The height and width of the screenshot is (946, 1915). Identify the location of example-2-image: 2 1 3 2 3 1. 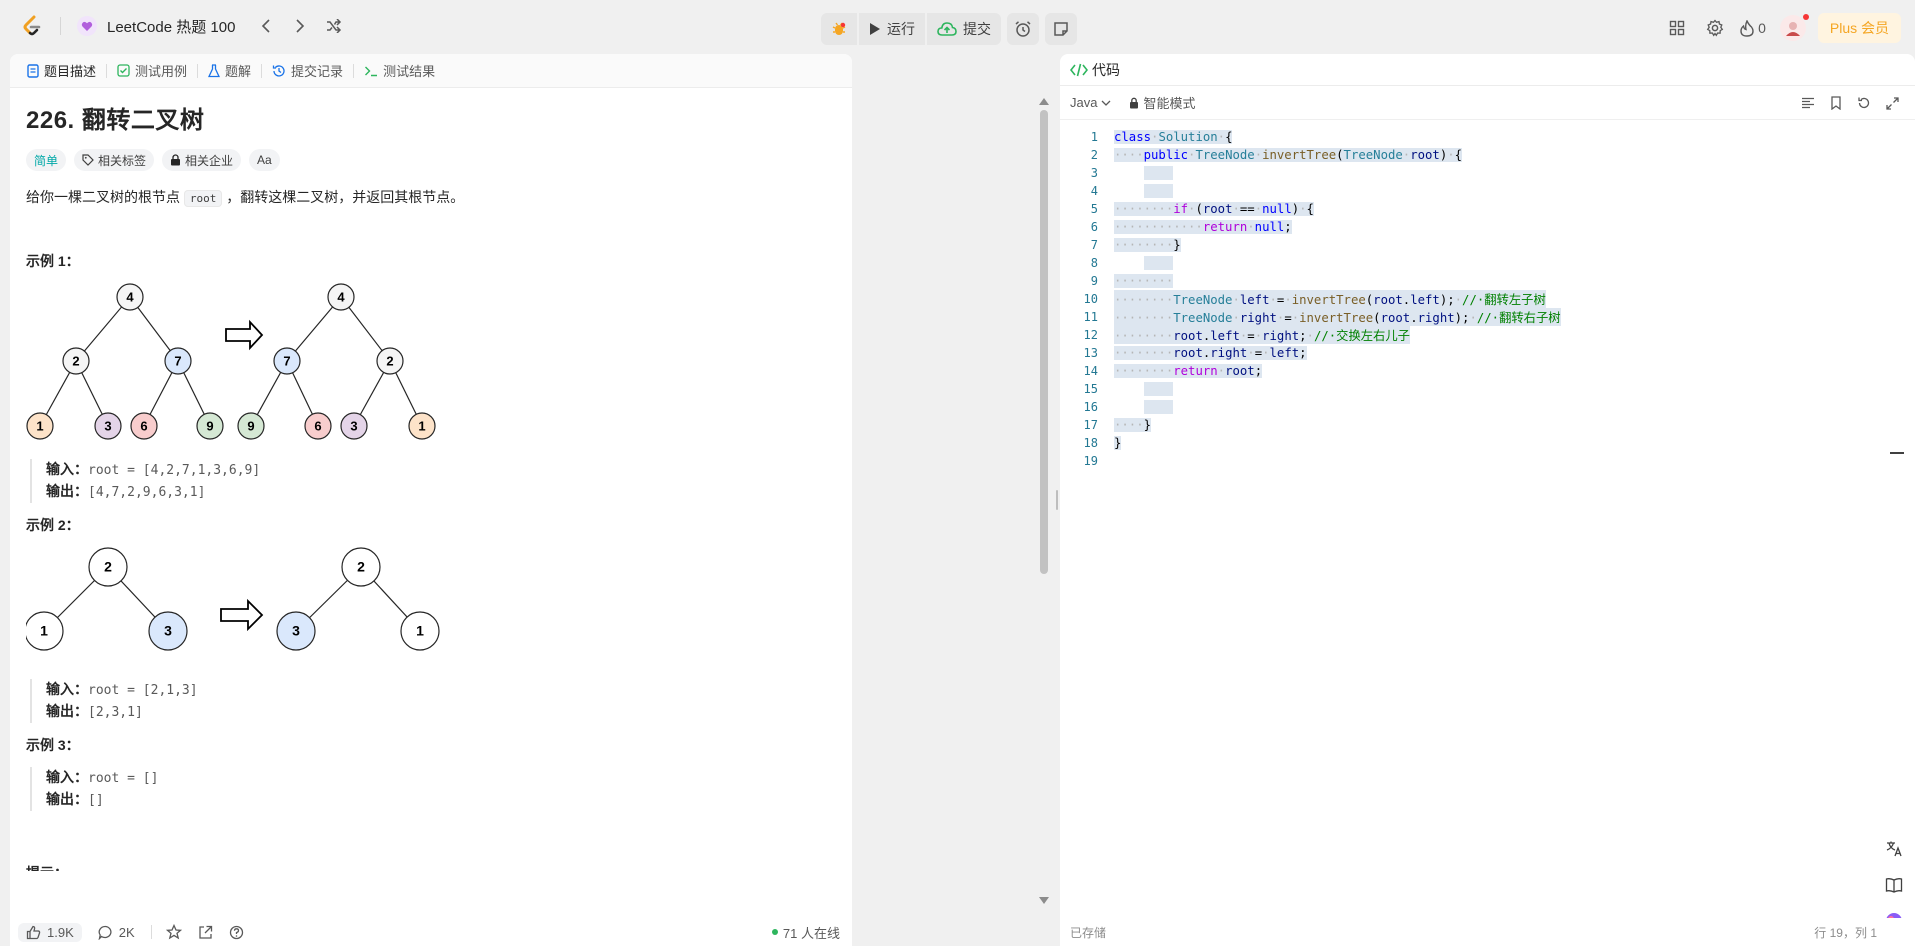
(233, 599).